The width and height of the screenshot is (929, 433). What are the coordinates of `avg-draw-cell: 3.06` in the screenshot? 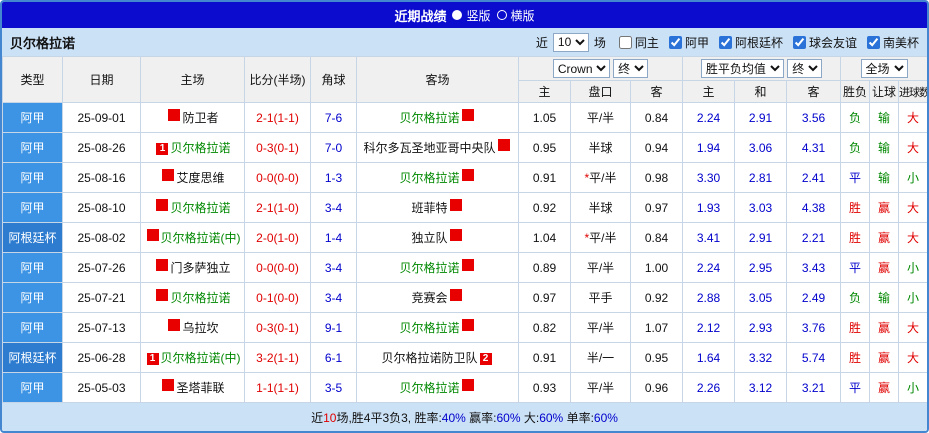 It's located at (761, 147).